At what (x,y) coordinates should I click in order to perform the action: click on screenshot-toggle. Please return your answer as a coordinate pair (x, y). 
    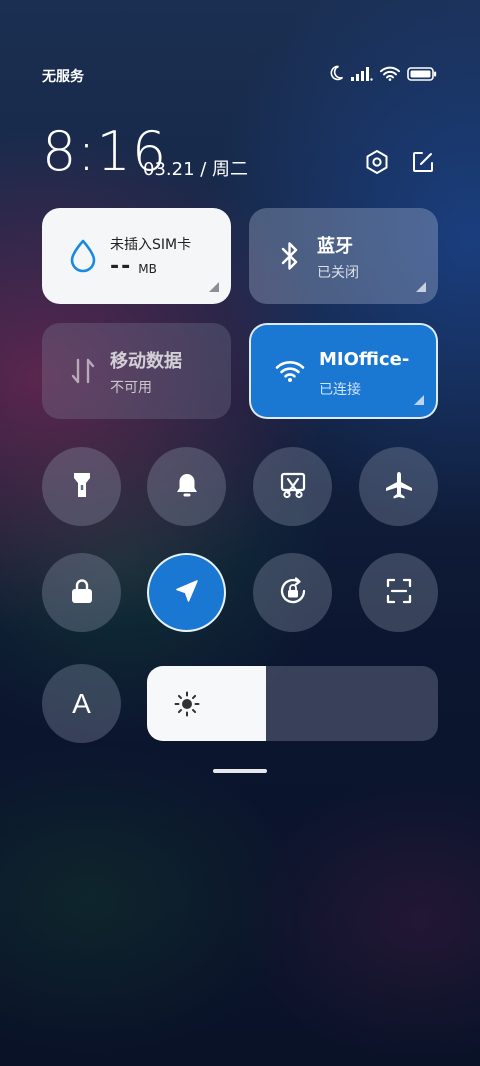
    Looking at the image, I should click on (292, 486).